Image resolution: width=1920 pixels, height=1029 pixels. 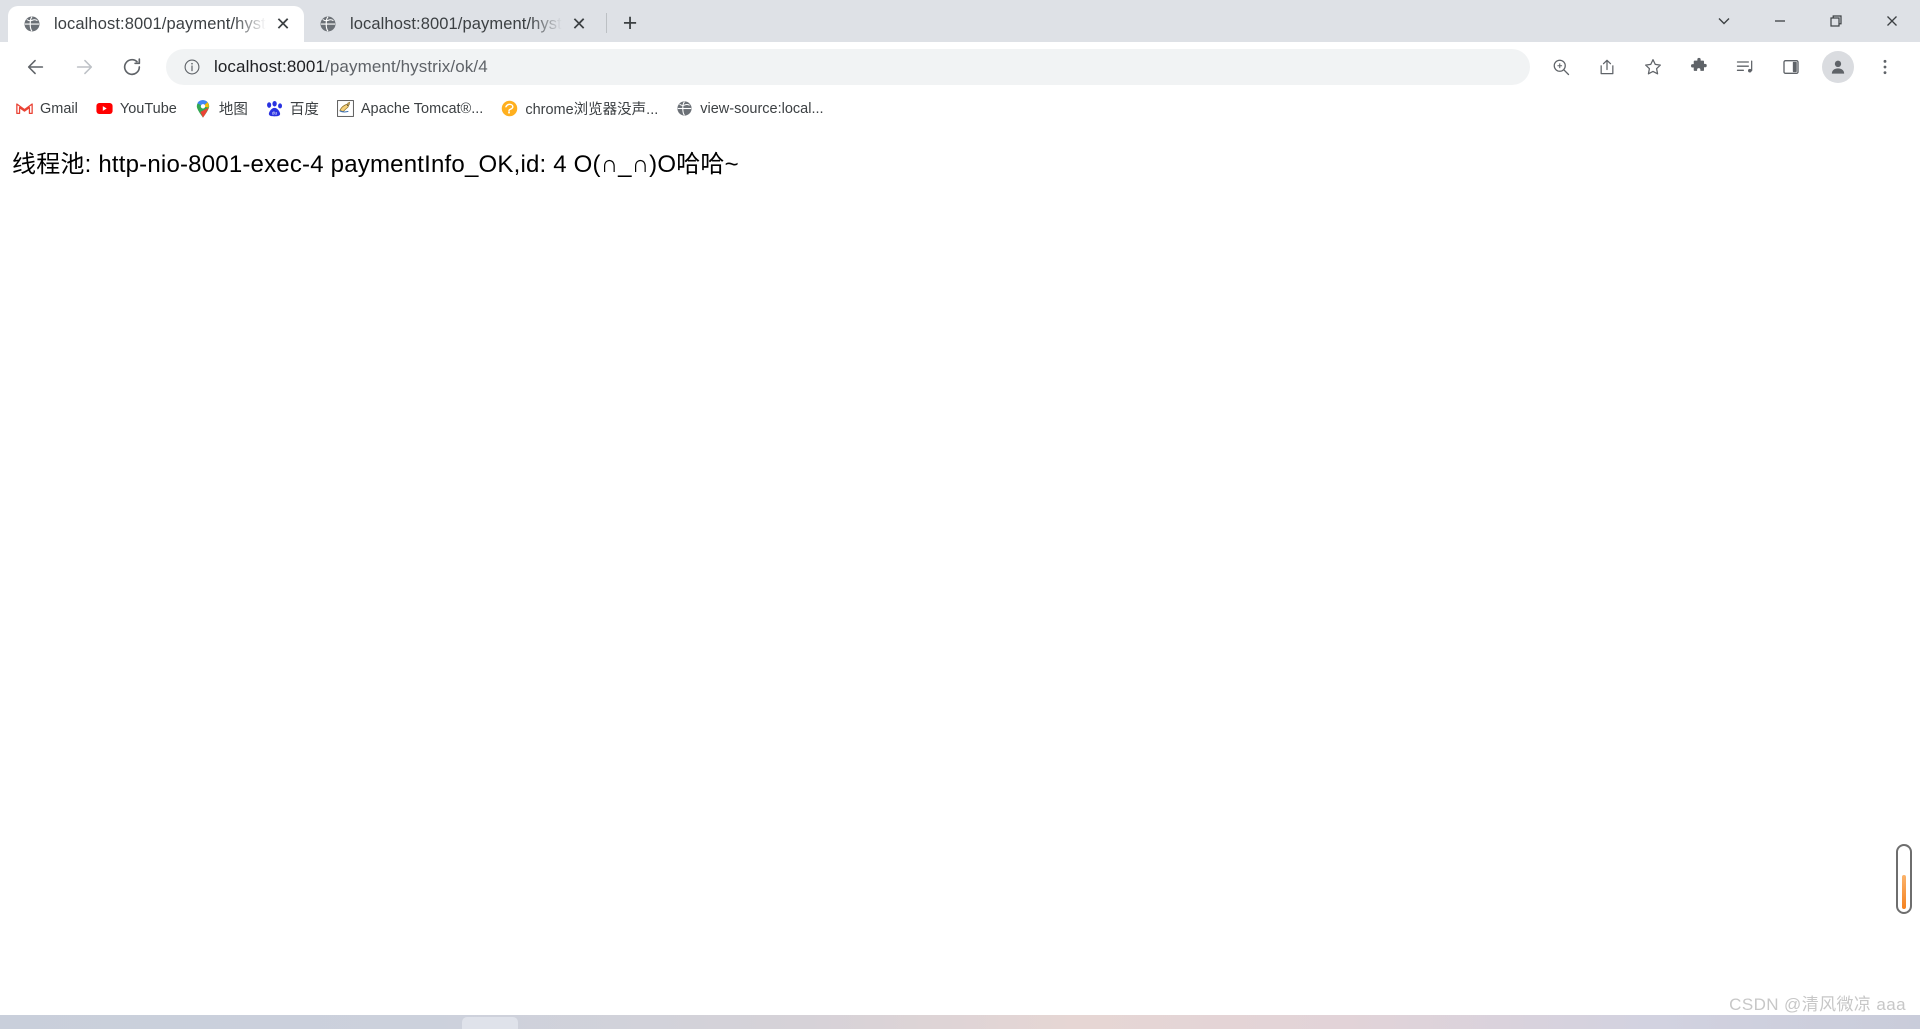 I want to click on browser-tab-1: localhost:8001/payment/hystri ✕, so click(x=156, y=24).